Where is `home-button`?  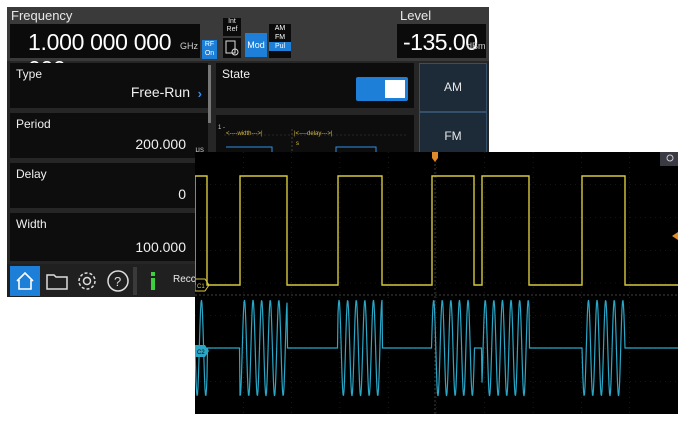
home-button is located at coordinates (25, 281).